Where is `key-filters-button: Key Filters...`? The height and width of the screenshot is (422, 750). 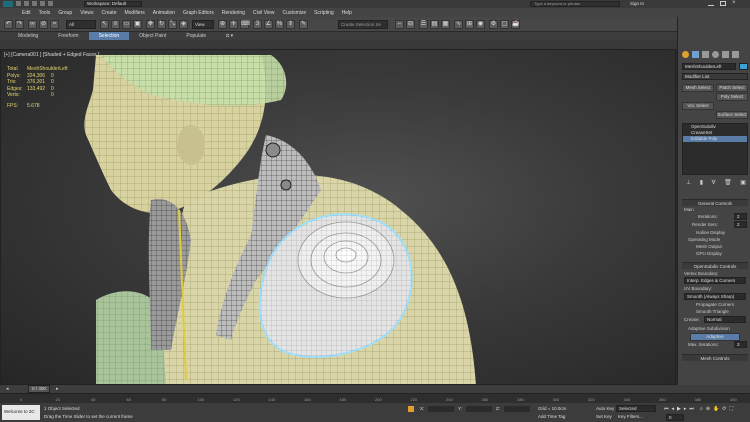
key-filters-button: Key Filters... is located at coordinates (630, 416).